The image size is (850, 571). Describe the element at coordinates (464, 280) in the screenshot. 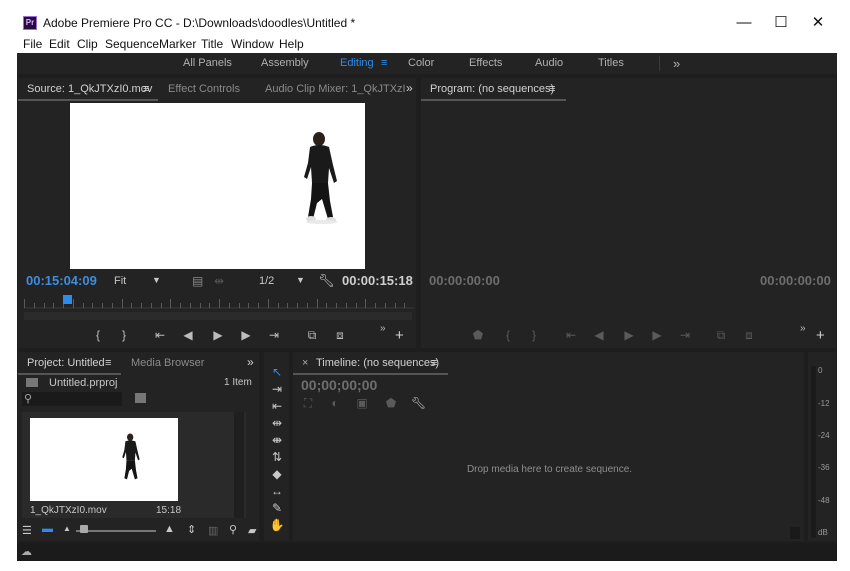

I see `program-timecode-left: 00:00:00:00` at that location.